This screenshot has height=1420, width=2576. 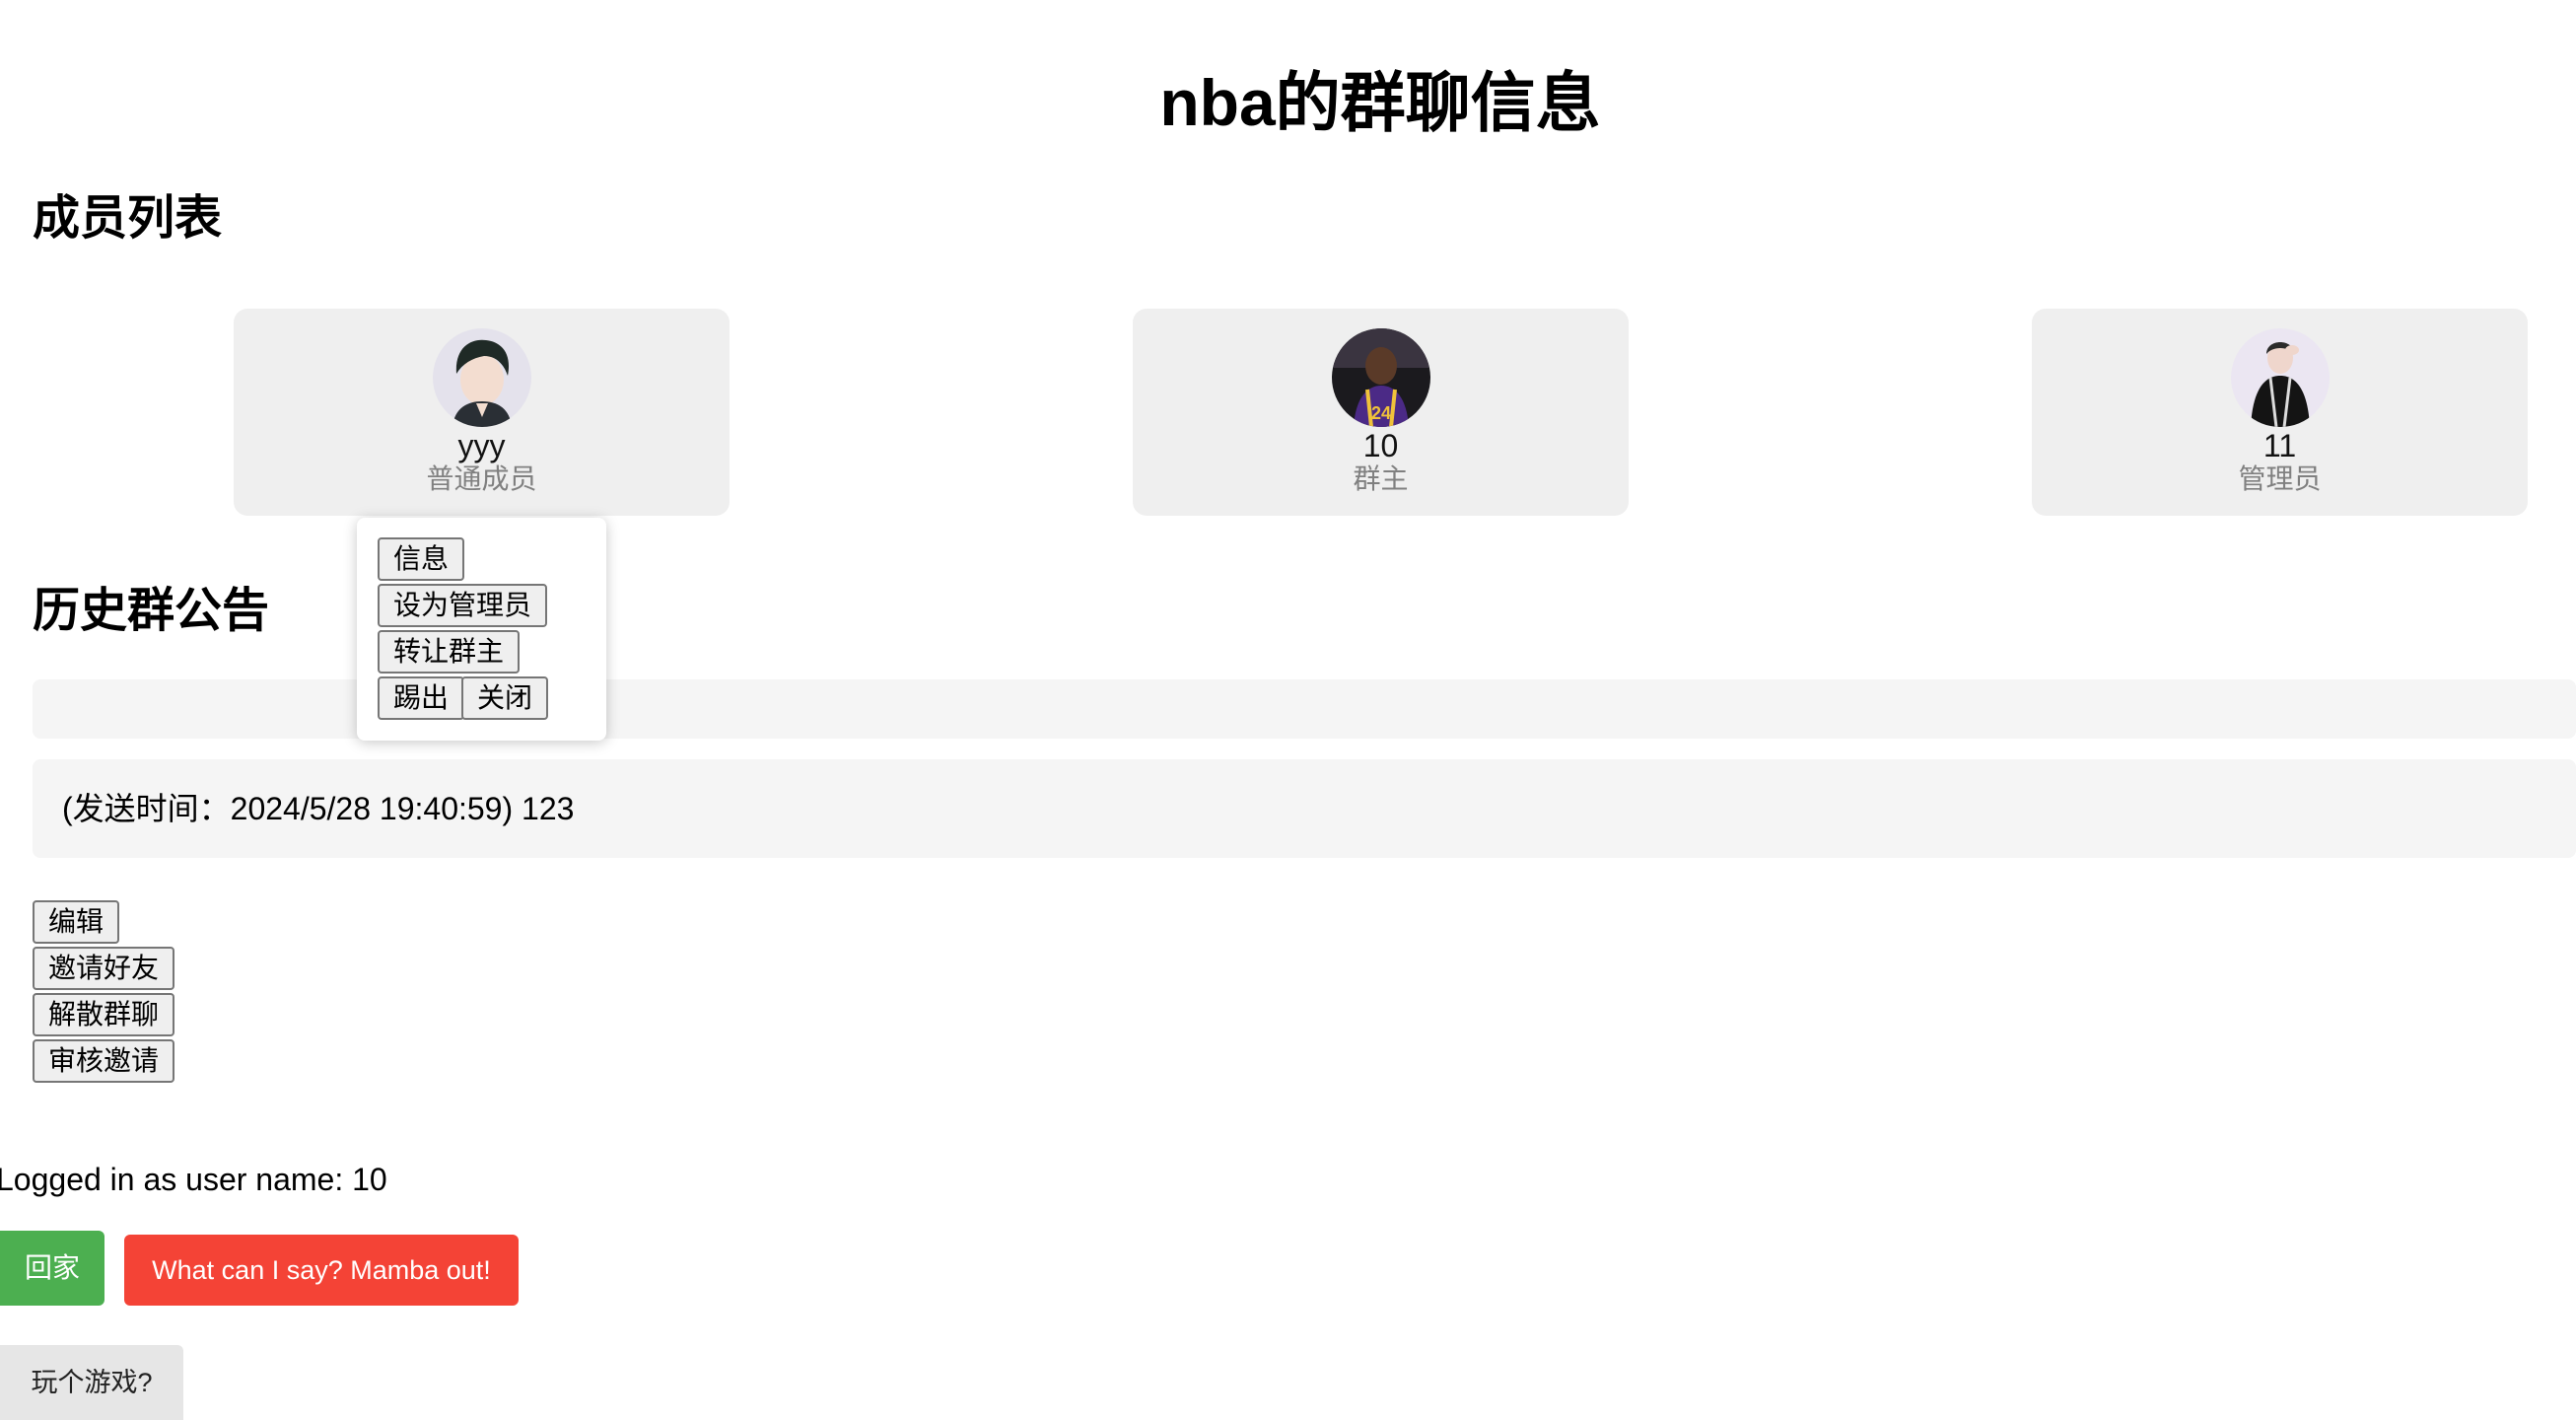 I want to click on play-game-button: 玩个游戏?, so click(x=92, y=1382).